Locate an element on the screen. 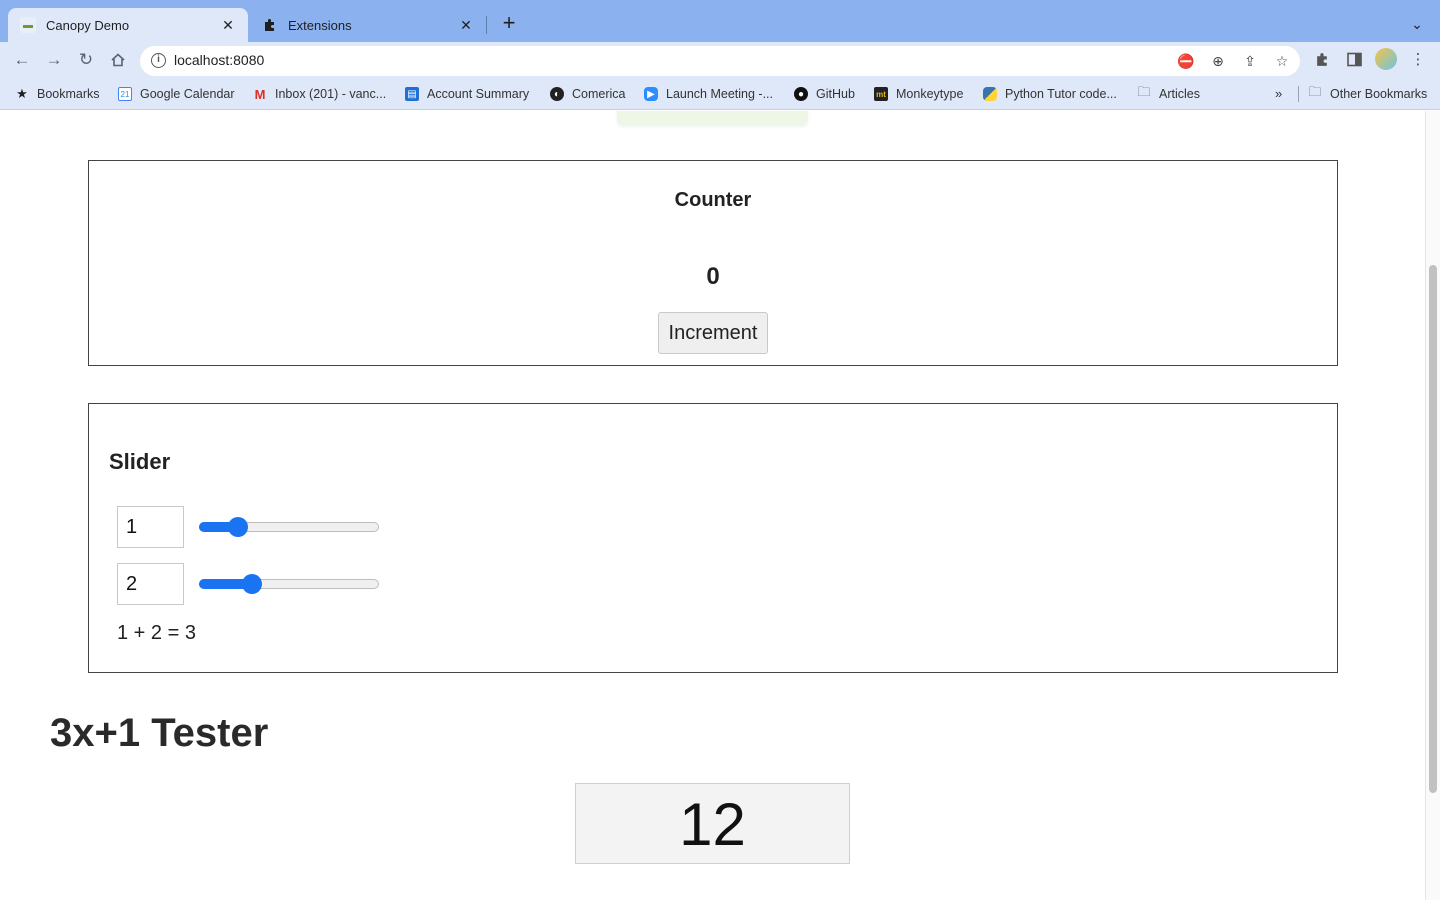 This screenshot has width=1440, height=900. bookmark-bookmarks: ★ Bookmarks is located at coordinates (57, 94).